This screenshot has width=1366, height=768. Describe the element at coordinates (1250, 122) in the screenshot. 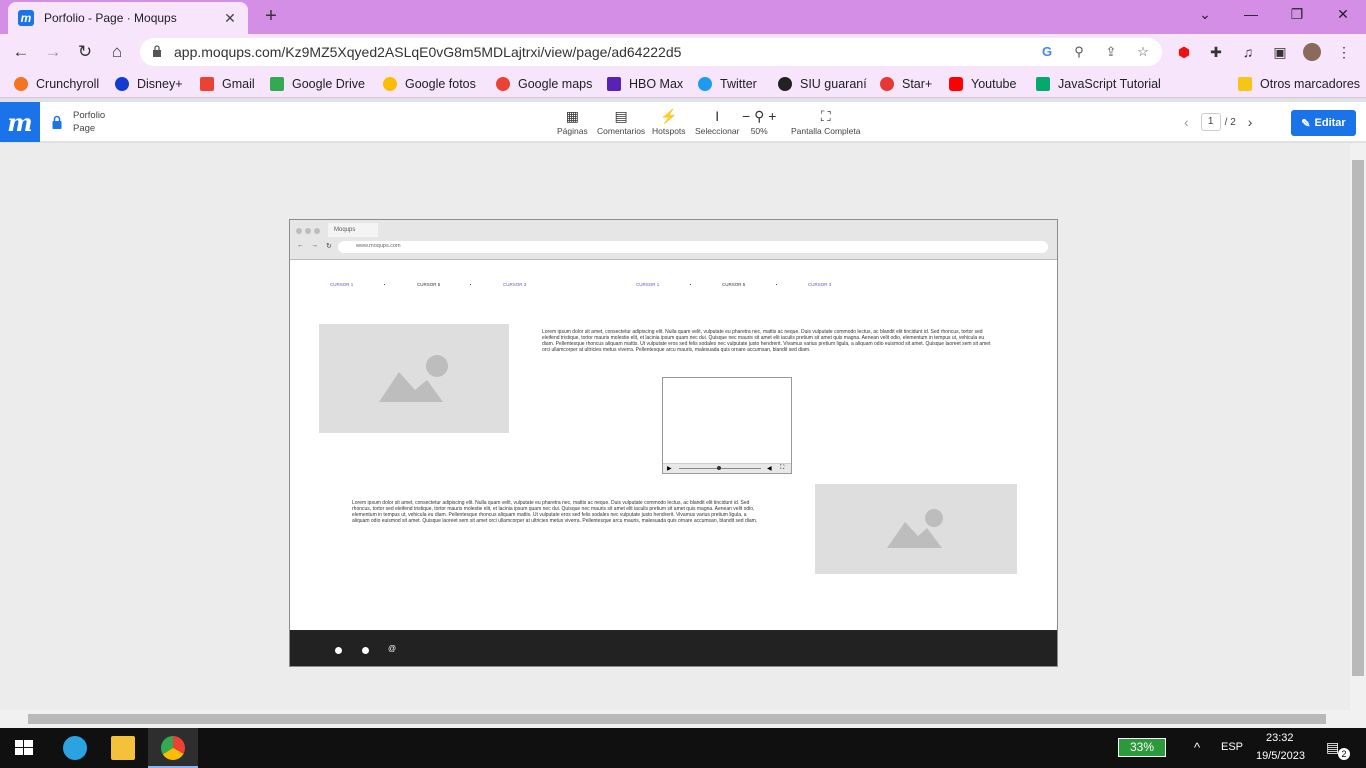

I see `next-page-icon: ›` at that location.